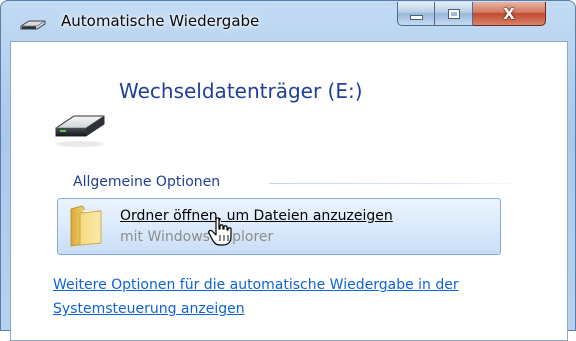 Image resolution: width=576 pixels, height=341 pixels. Describe the element at coordinates (160, 21) in the screenshot. I see `window-title: Automatische Wiedergabe` at that location.